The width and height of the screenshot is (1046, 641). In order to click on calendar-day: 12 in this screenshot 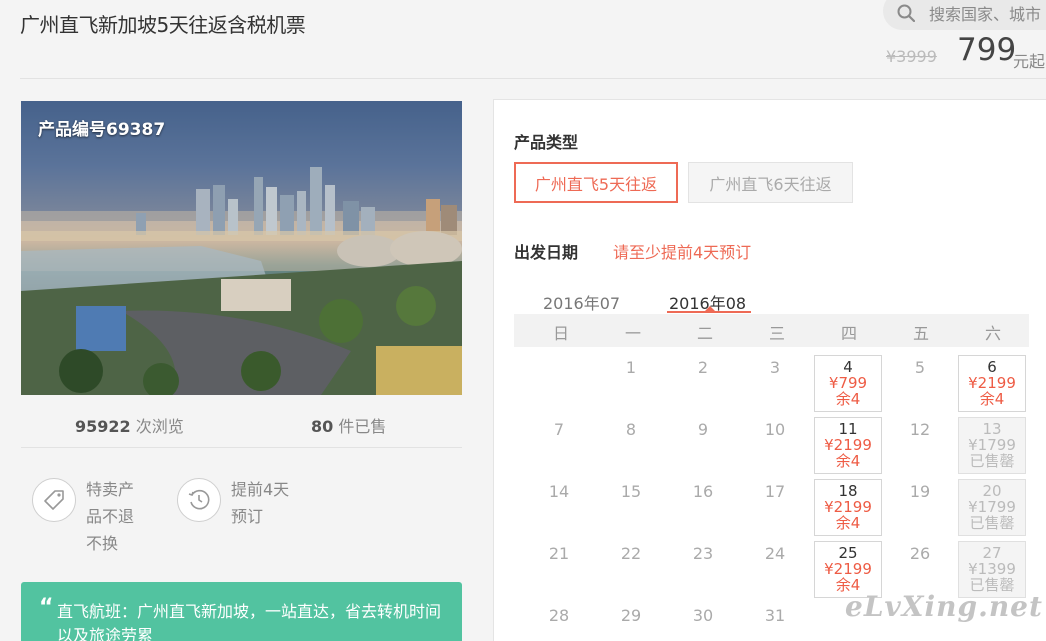, I will do `click(920, 429)`.